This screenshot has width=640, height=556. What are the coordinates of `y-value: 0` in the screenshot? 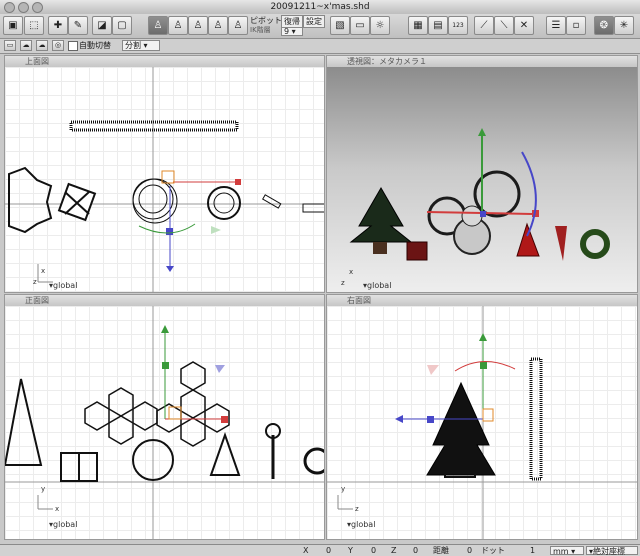 It's located at (374, 550).